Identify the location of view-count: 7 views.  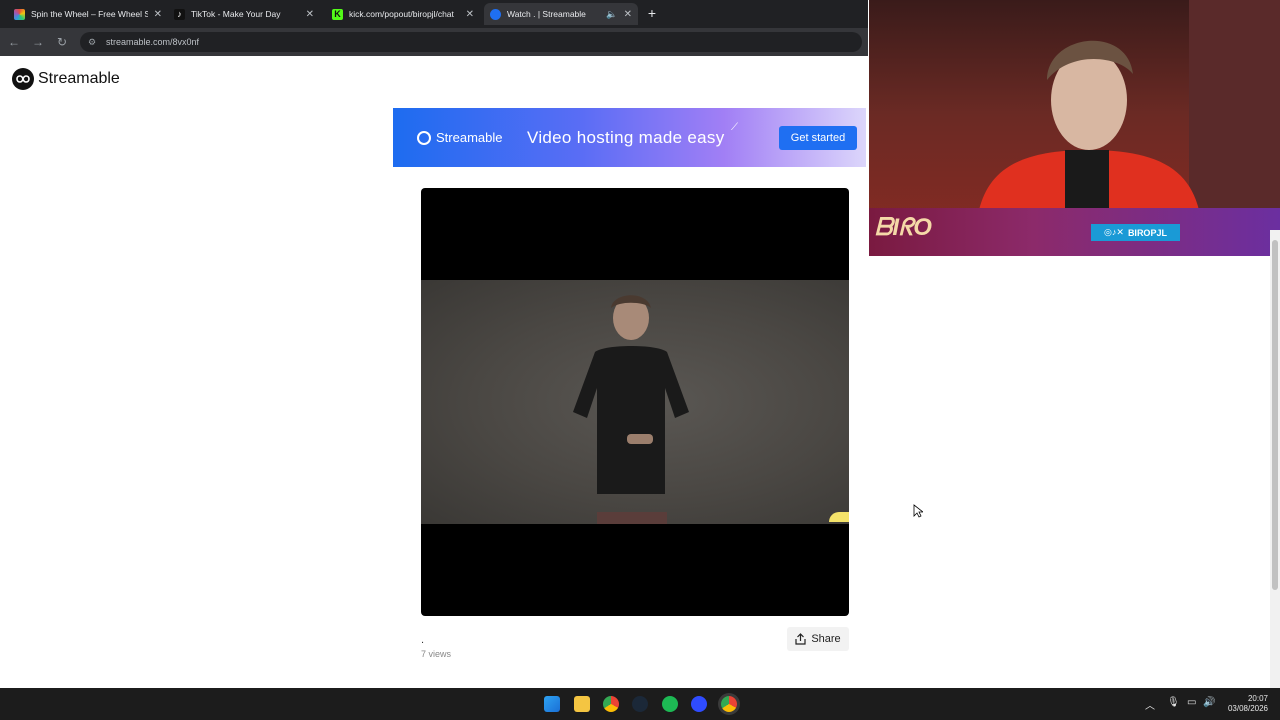
(436, 654).